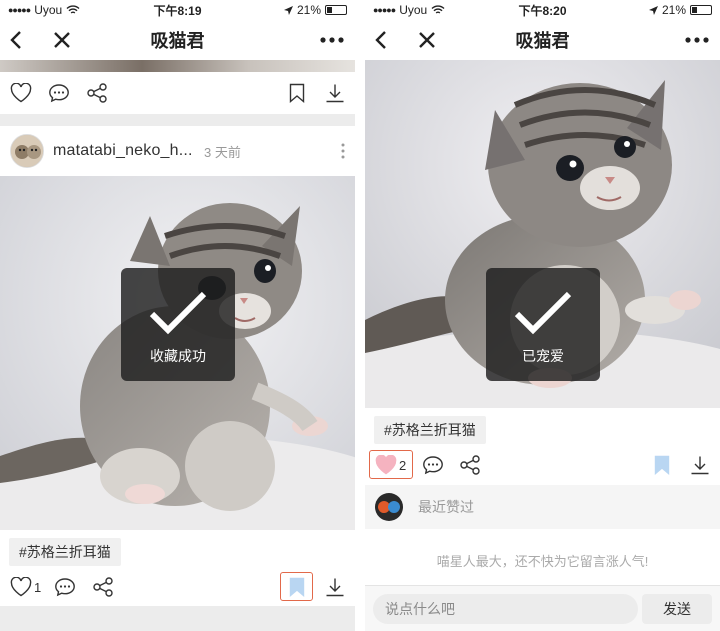 The image size is (720, 631). I want to click on post-actions: 2, so click(542, 465).